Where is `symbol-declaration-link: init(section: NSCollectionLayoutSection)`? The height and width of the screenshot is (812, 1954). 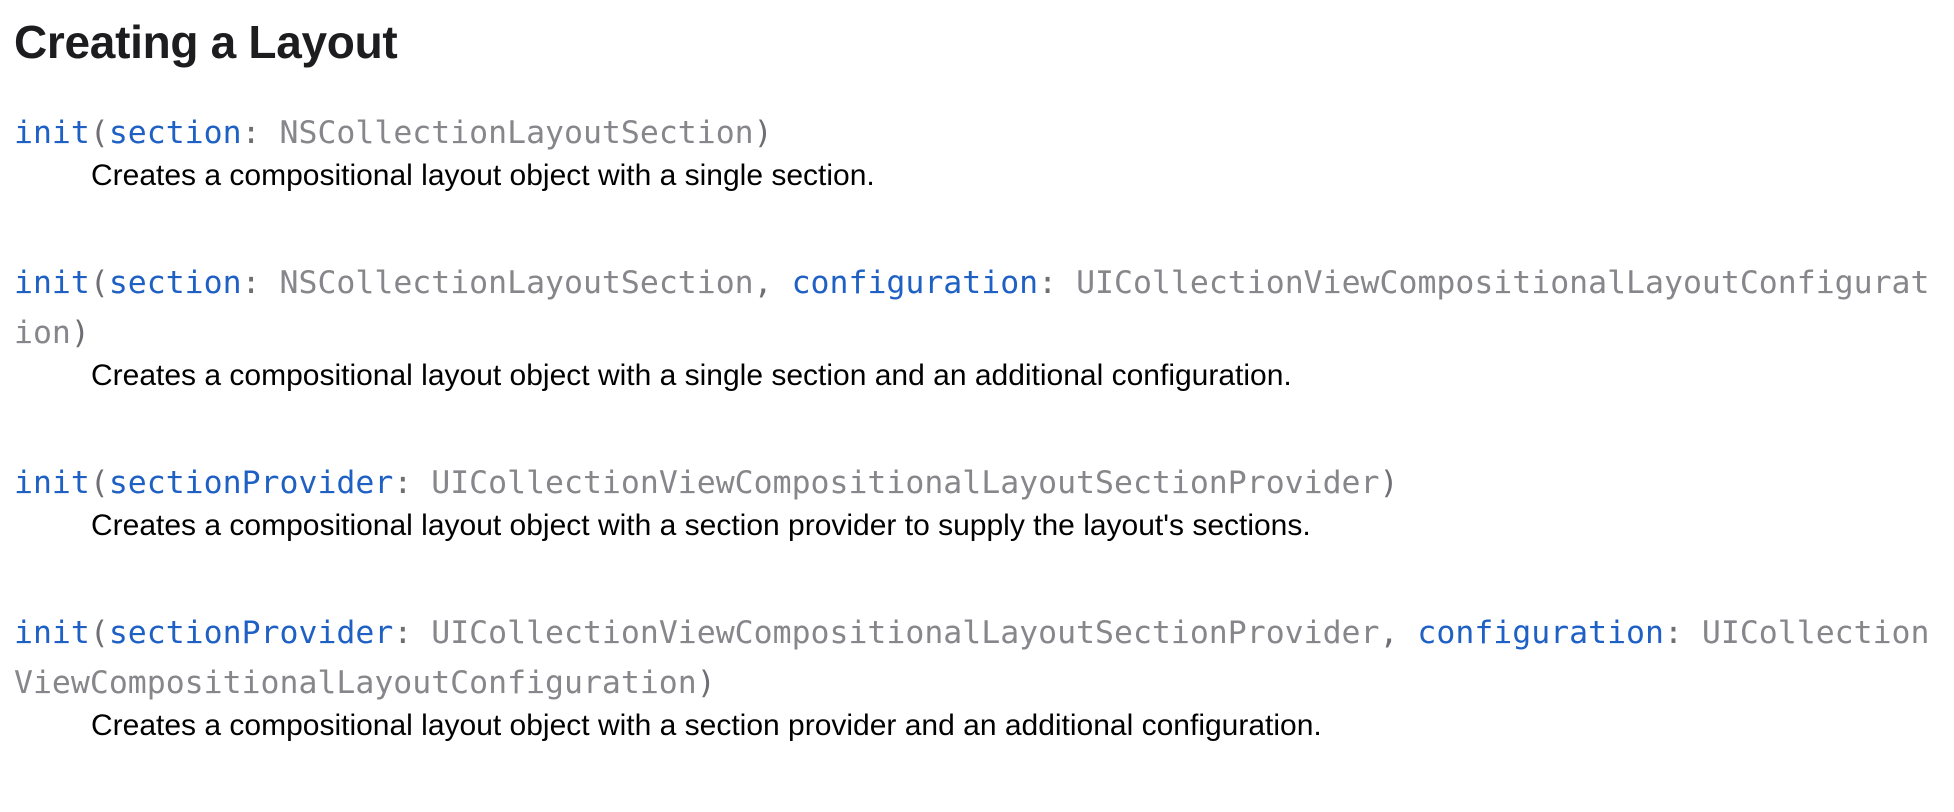
symbol-declaration-link: init(section: NSCollectionLayoutSection) is located at coordinates (979, 133).